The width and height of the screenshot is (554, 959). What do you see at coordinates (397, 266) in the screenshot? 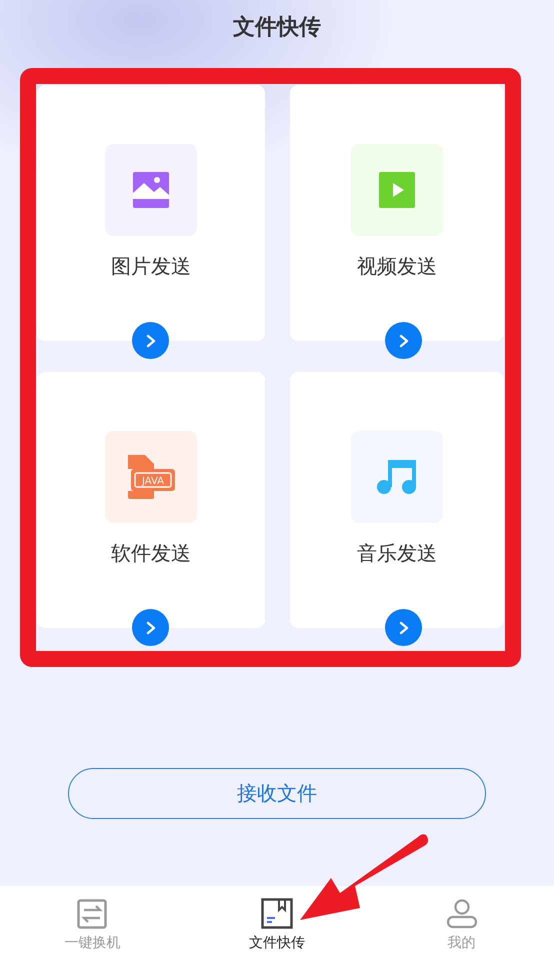
I see `card-label: 视频发送` at bounding box center [397, 266].